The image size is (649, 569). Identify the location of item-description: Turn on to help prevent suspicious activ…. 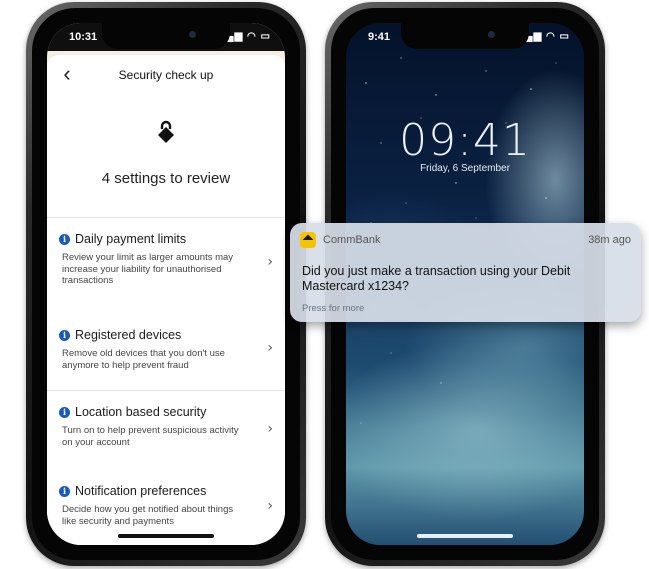
(150, 436).